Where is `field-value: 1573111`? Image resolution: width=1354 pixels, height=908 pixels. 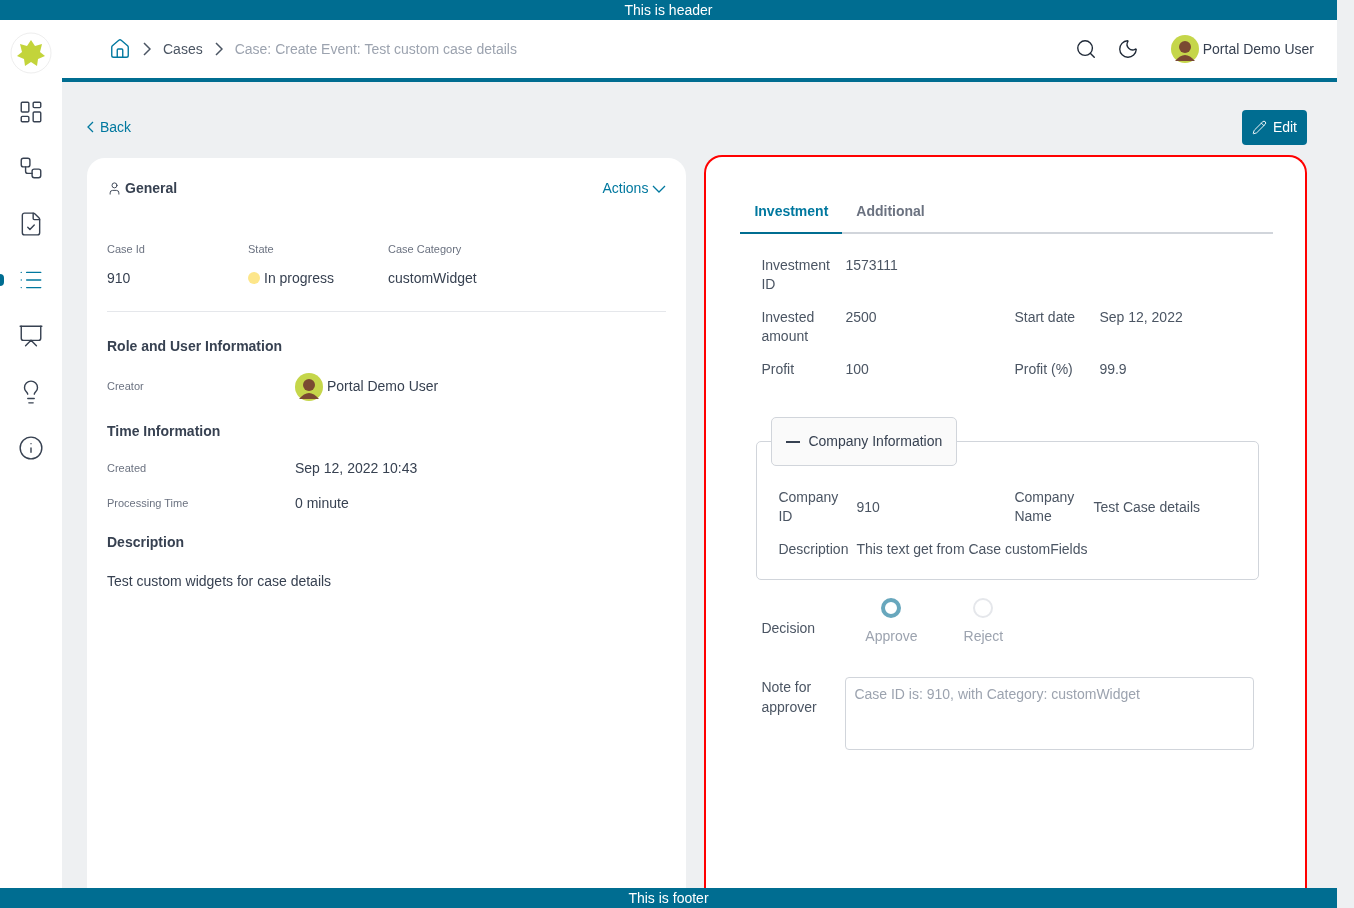
field-value: 1573111 is located at coordinates (872, 265).